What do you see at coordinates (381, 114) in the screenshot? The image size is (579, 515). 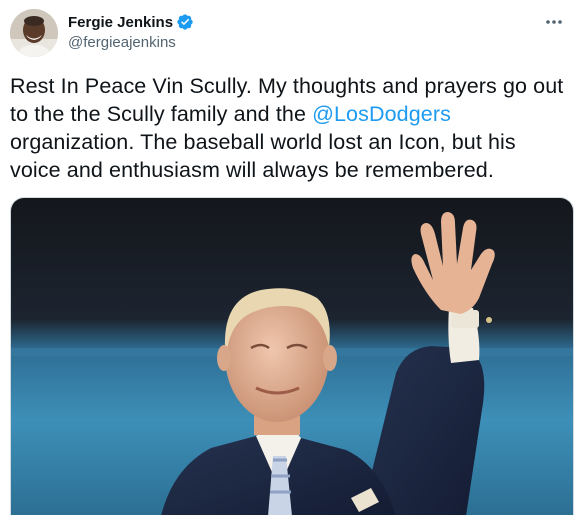 I see `mention-link: @LosDodgers` at bounding box center [381, 114].